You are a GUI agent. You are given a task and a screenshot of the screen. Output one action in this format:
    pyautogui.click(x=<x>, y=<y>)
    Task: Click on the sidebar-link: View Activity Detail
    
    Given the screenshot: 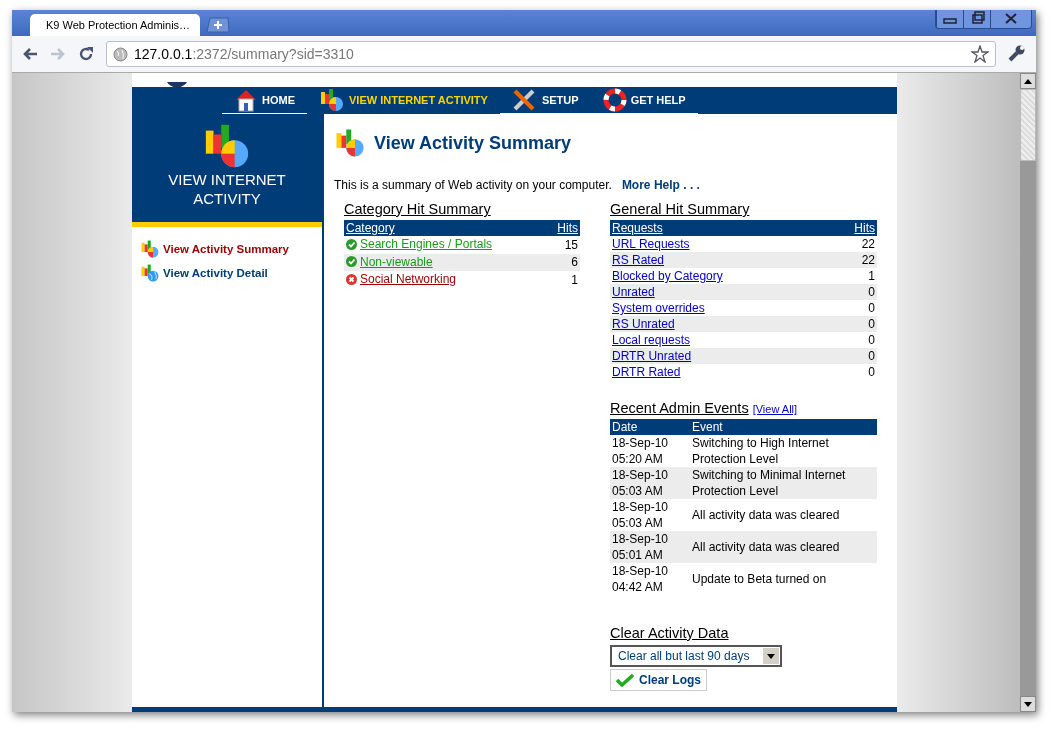 What is the action you would take?
    pyautogui.click(x=227, y=273)
    